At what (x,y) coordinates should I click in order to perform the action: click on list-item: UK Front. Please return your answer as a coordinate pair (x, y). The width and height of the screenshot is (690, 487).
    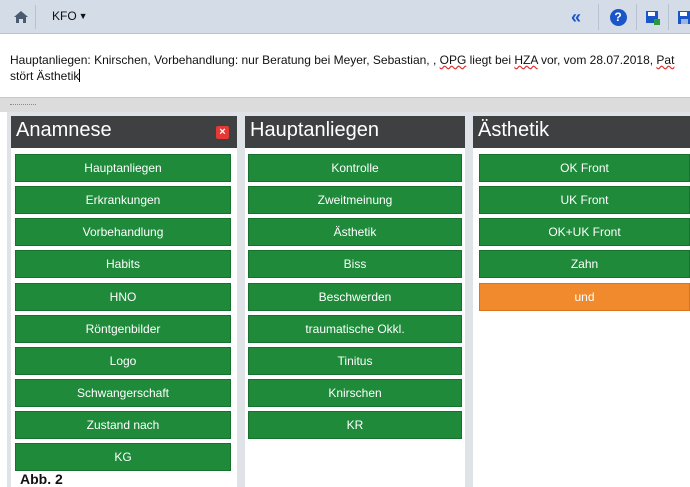
    Looking at the image, I should click on (584, 200).